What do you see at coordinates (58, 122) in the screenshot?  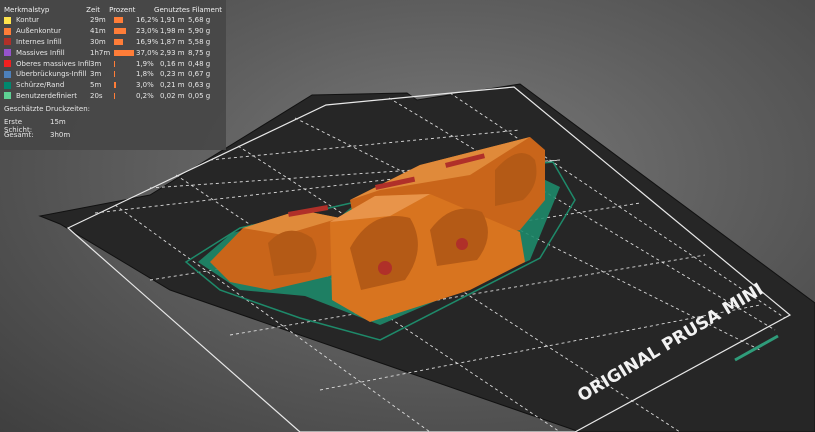 I see `first-layer-value: 15m` at bounding box center [58, 122].